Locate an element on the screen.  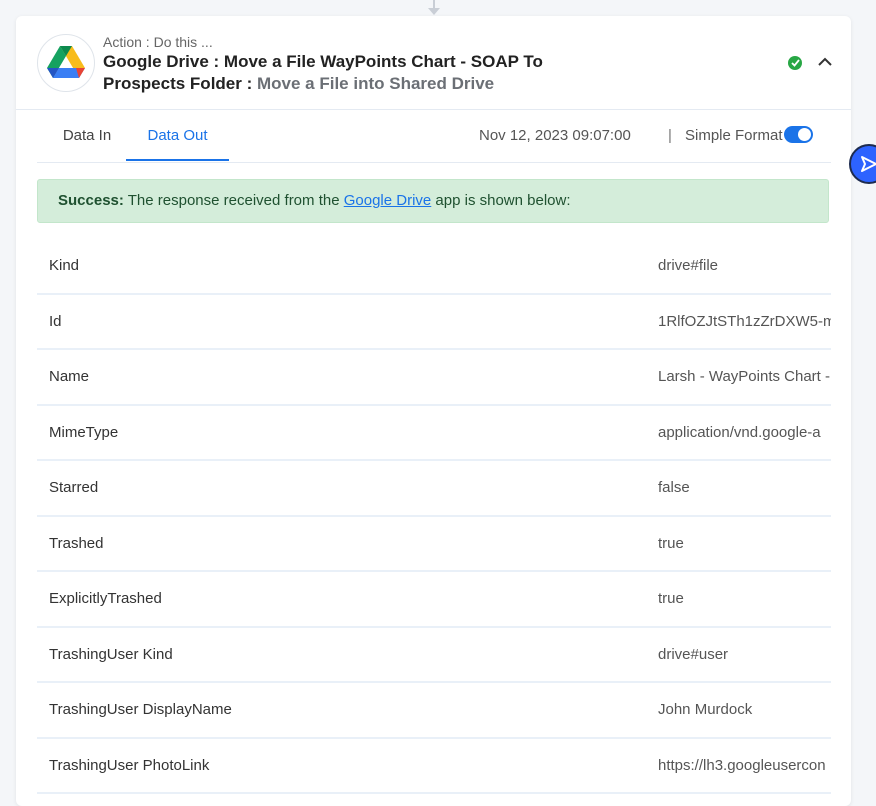
row-key: ExplicitlyTrashed is located at coordinates (105, 598).